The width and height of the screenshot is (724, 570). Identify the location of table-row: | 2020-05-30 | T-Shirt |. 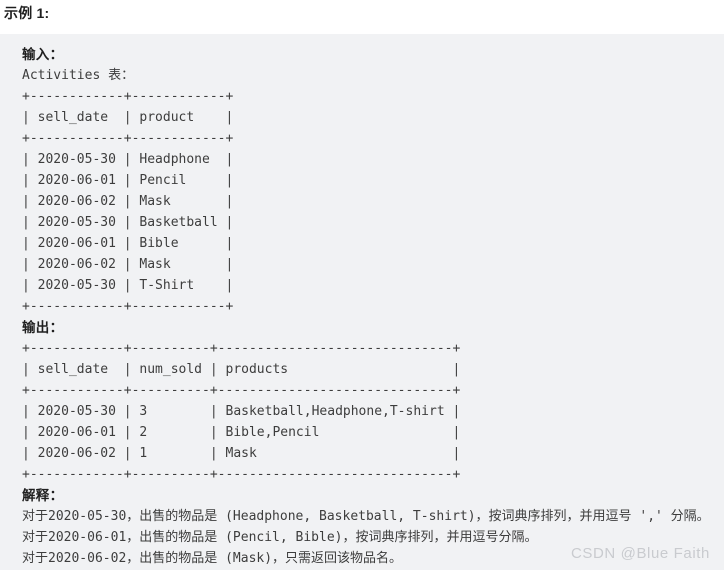
(128, 285).